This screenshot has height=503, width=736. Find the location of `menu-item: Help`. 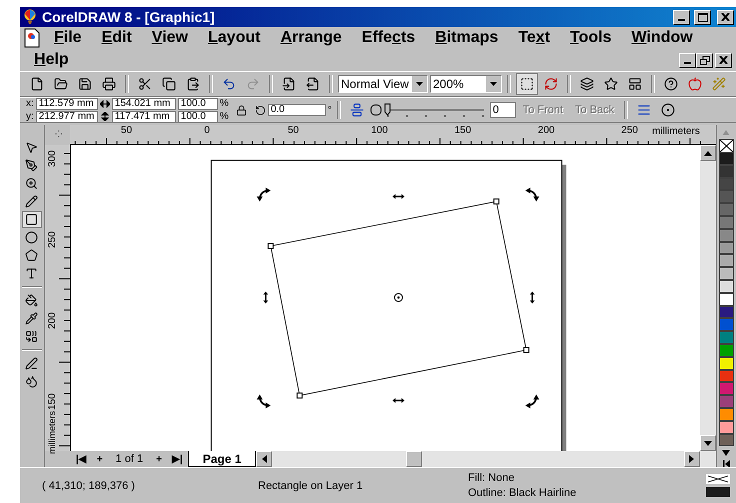

menu-item: Help is located at coordinates (51, 60).